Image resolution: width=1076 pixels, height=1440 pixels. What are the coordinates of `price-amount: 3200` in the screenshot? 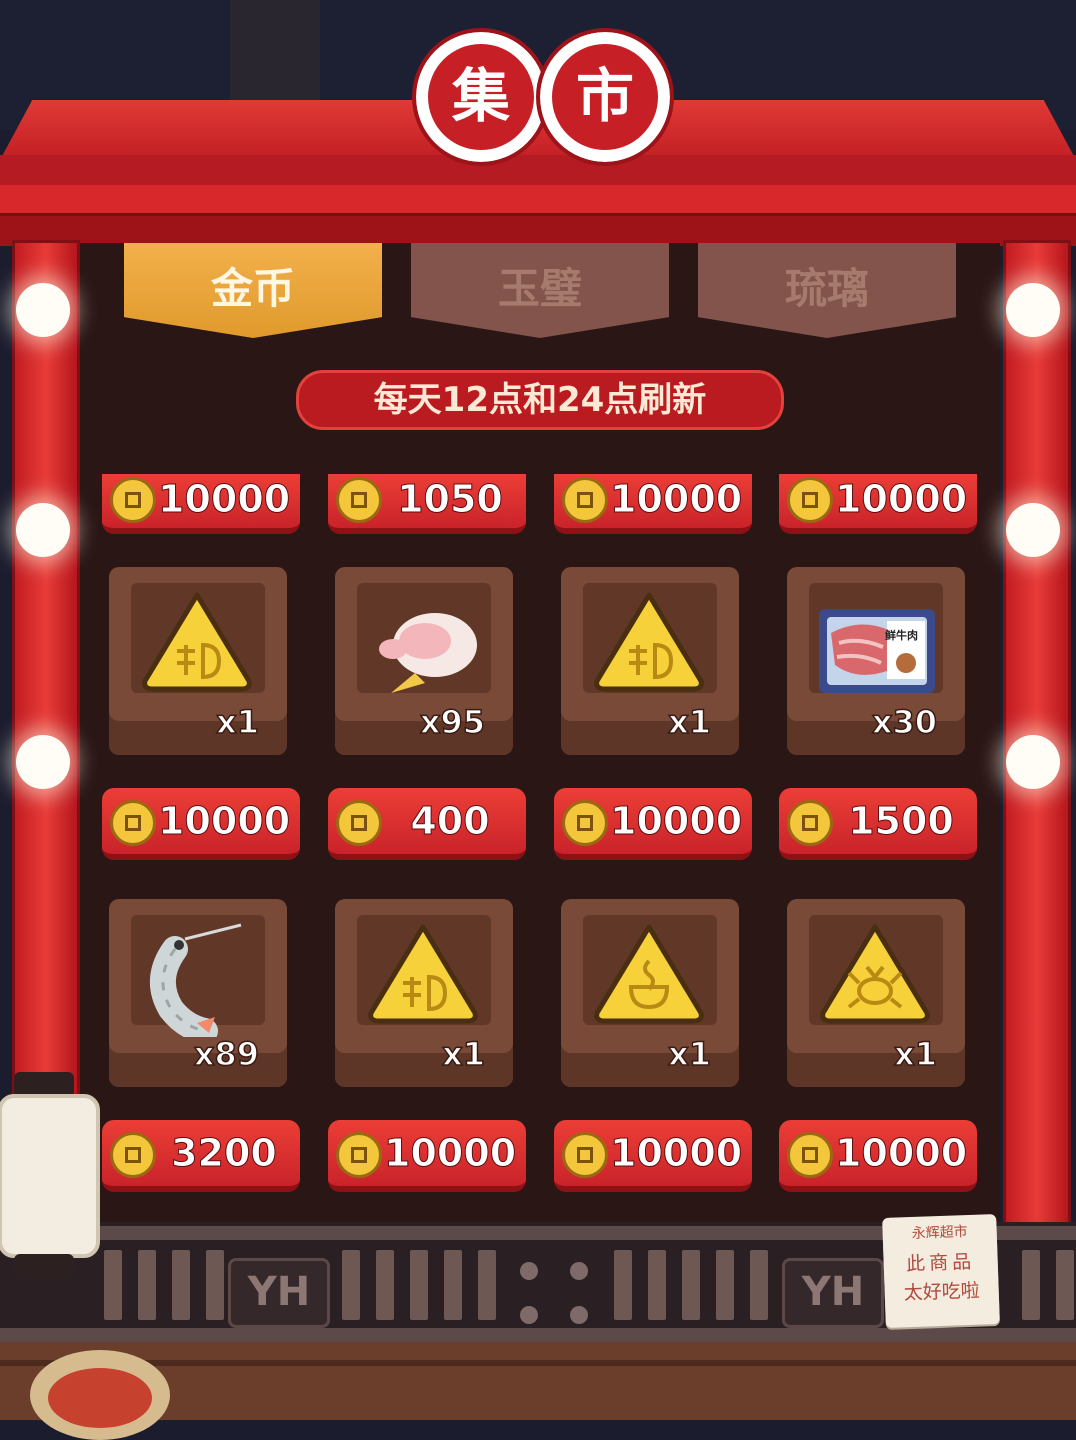 It's located at (224, 1153).